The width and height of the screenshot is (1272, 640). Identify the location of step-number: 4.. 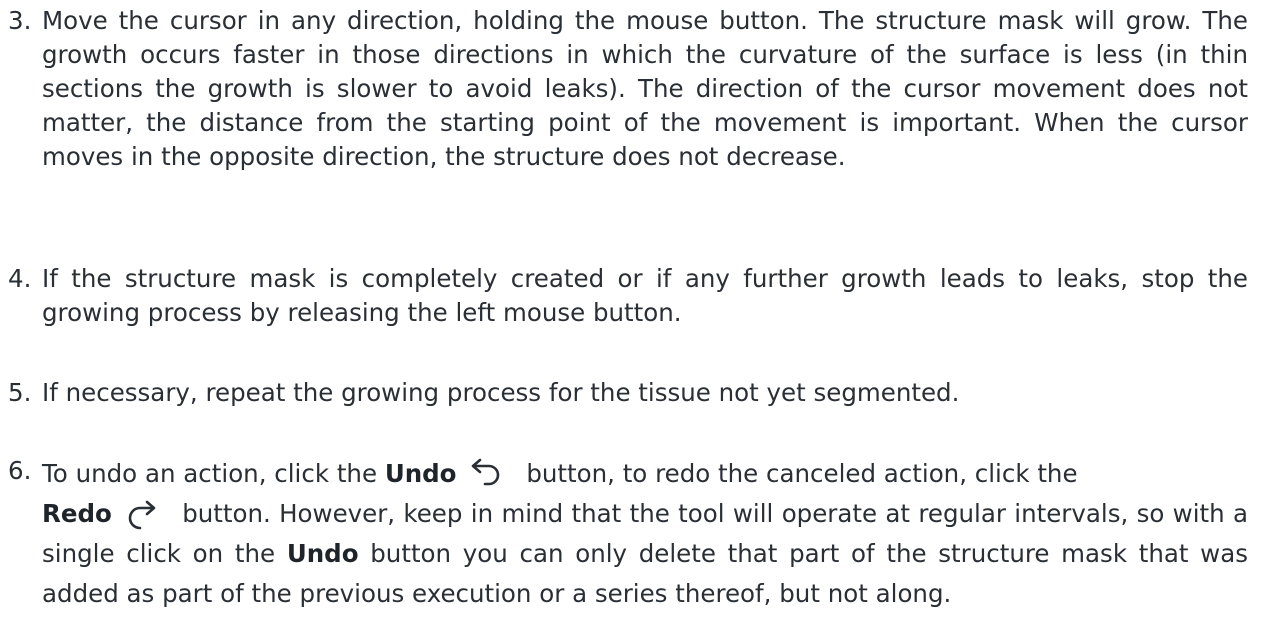
(20, 278).